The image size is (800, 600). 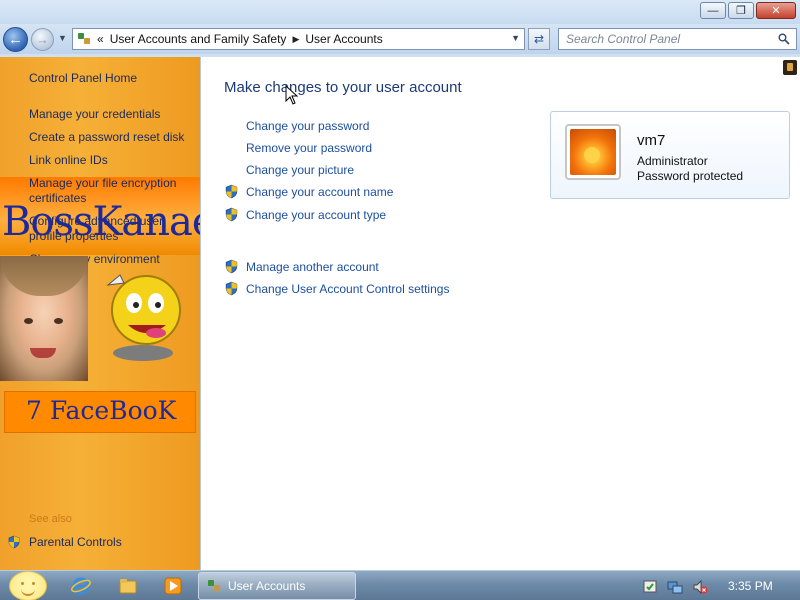 I want to click on sidebar-parental-controls: Parental Controls, so click(x=75, y=542).